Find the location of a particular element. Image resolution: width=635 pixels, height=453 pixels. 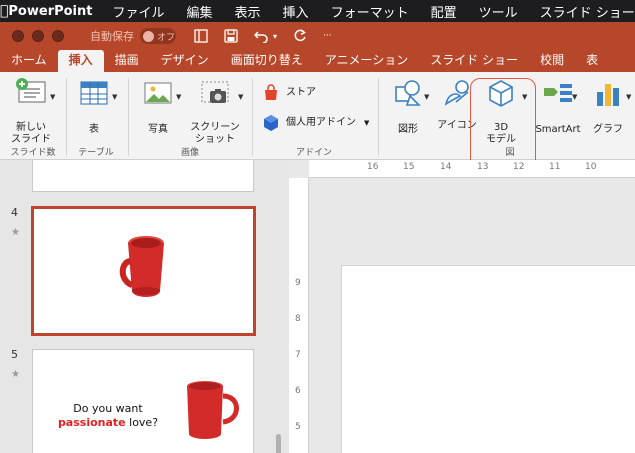

redo-icon is located at coordinates (300, 36).